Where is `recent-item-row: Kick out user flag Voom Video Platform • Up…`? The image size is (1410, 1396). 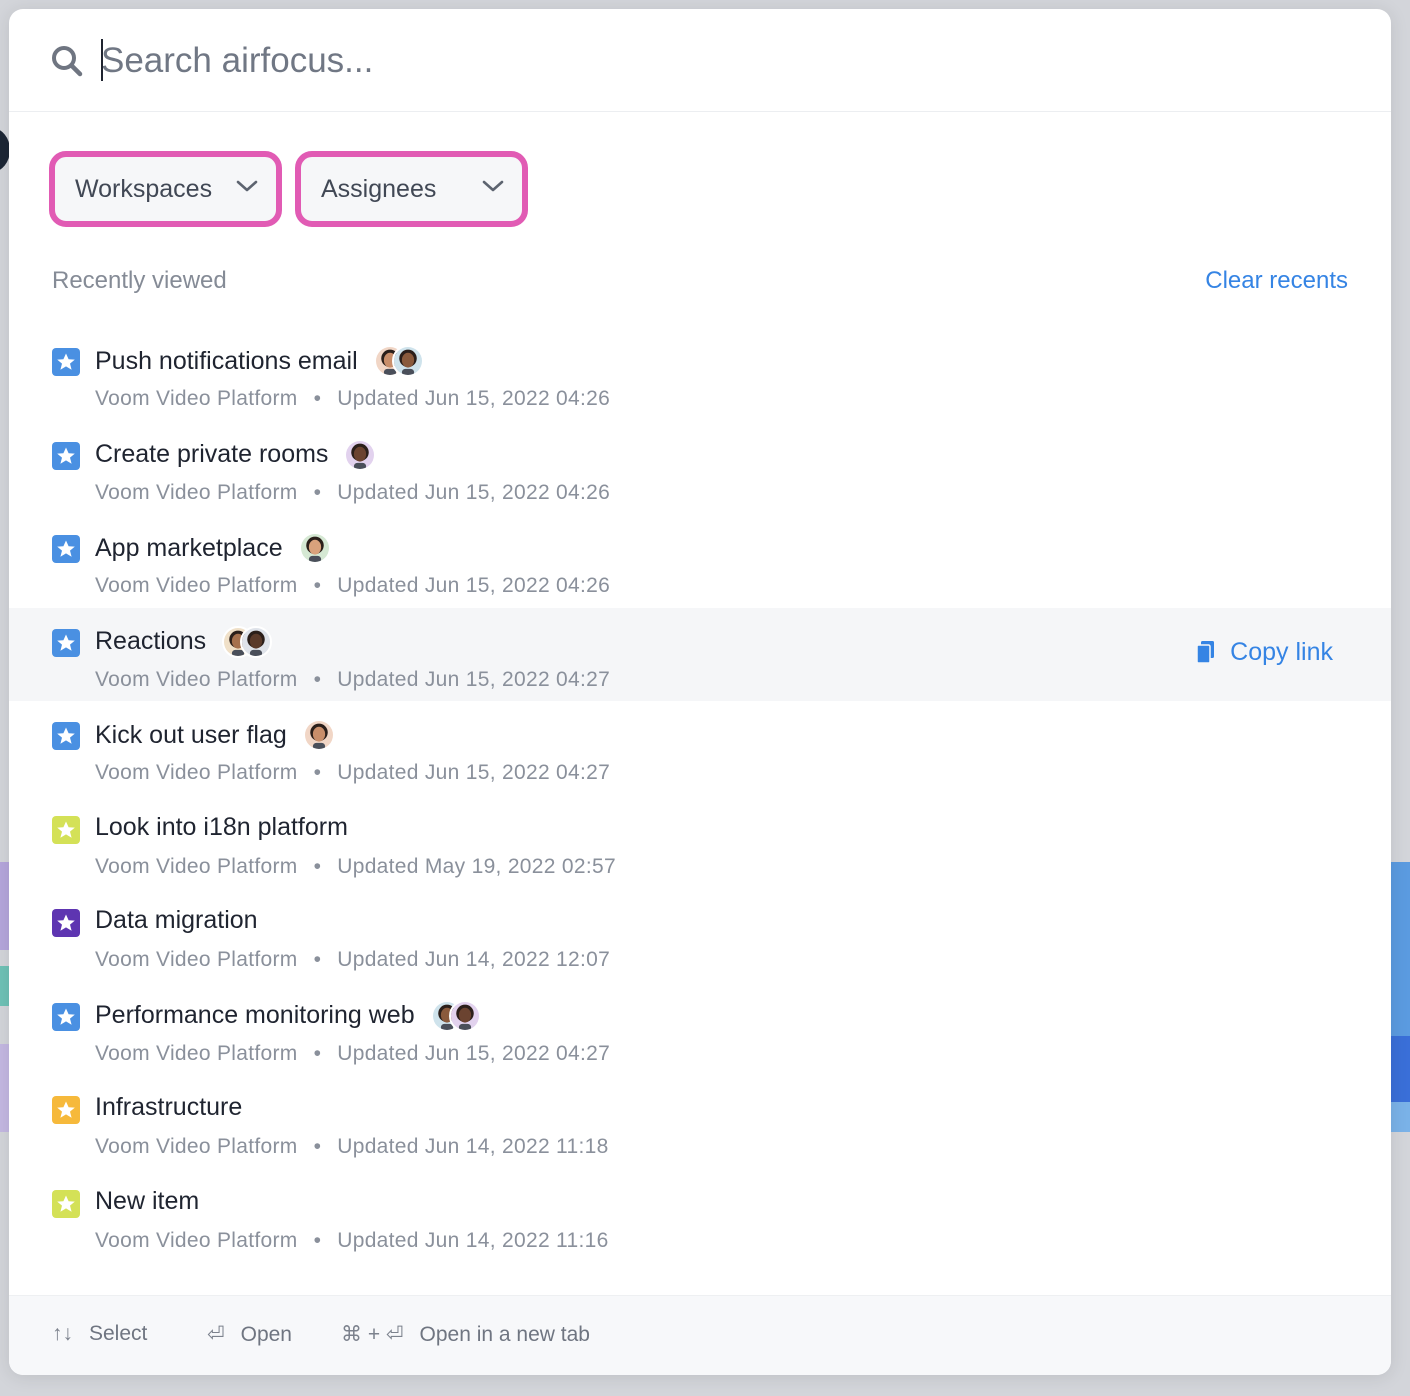 recent-item-row: Kick out user flag Voom Video Platform • Up… is located at coordinates (700, 748).